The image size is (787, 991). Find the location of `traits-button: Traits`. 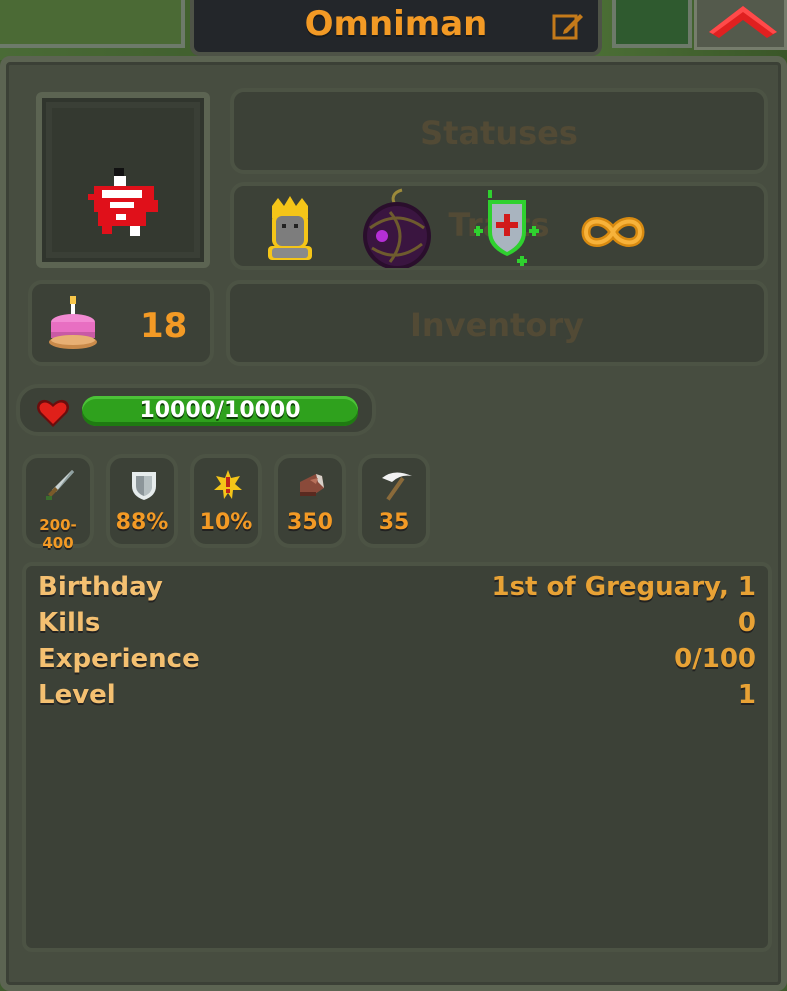

traits-button: Traits is located at coordinates (499, 226).